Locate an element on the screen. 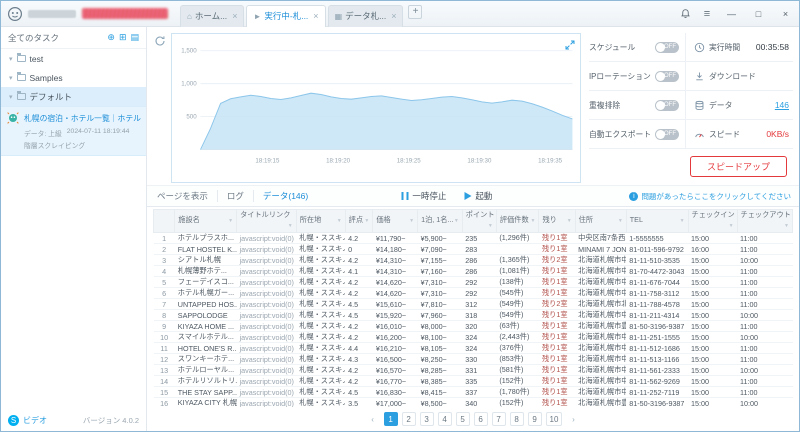 This screenshot has height=432, width=800. menu-icon: ≡ is located at coordinates (707, 14).